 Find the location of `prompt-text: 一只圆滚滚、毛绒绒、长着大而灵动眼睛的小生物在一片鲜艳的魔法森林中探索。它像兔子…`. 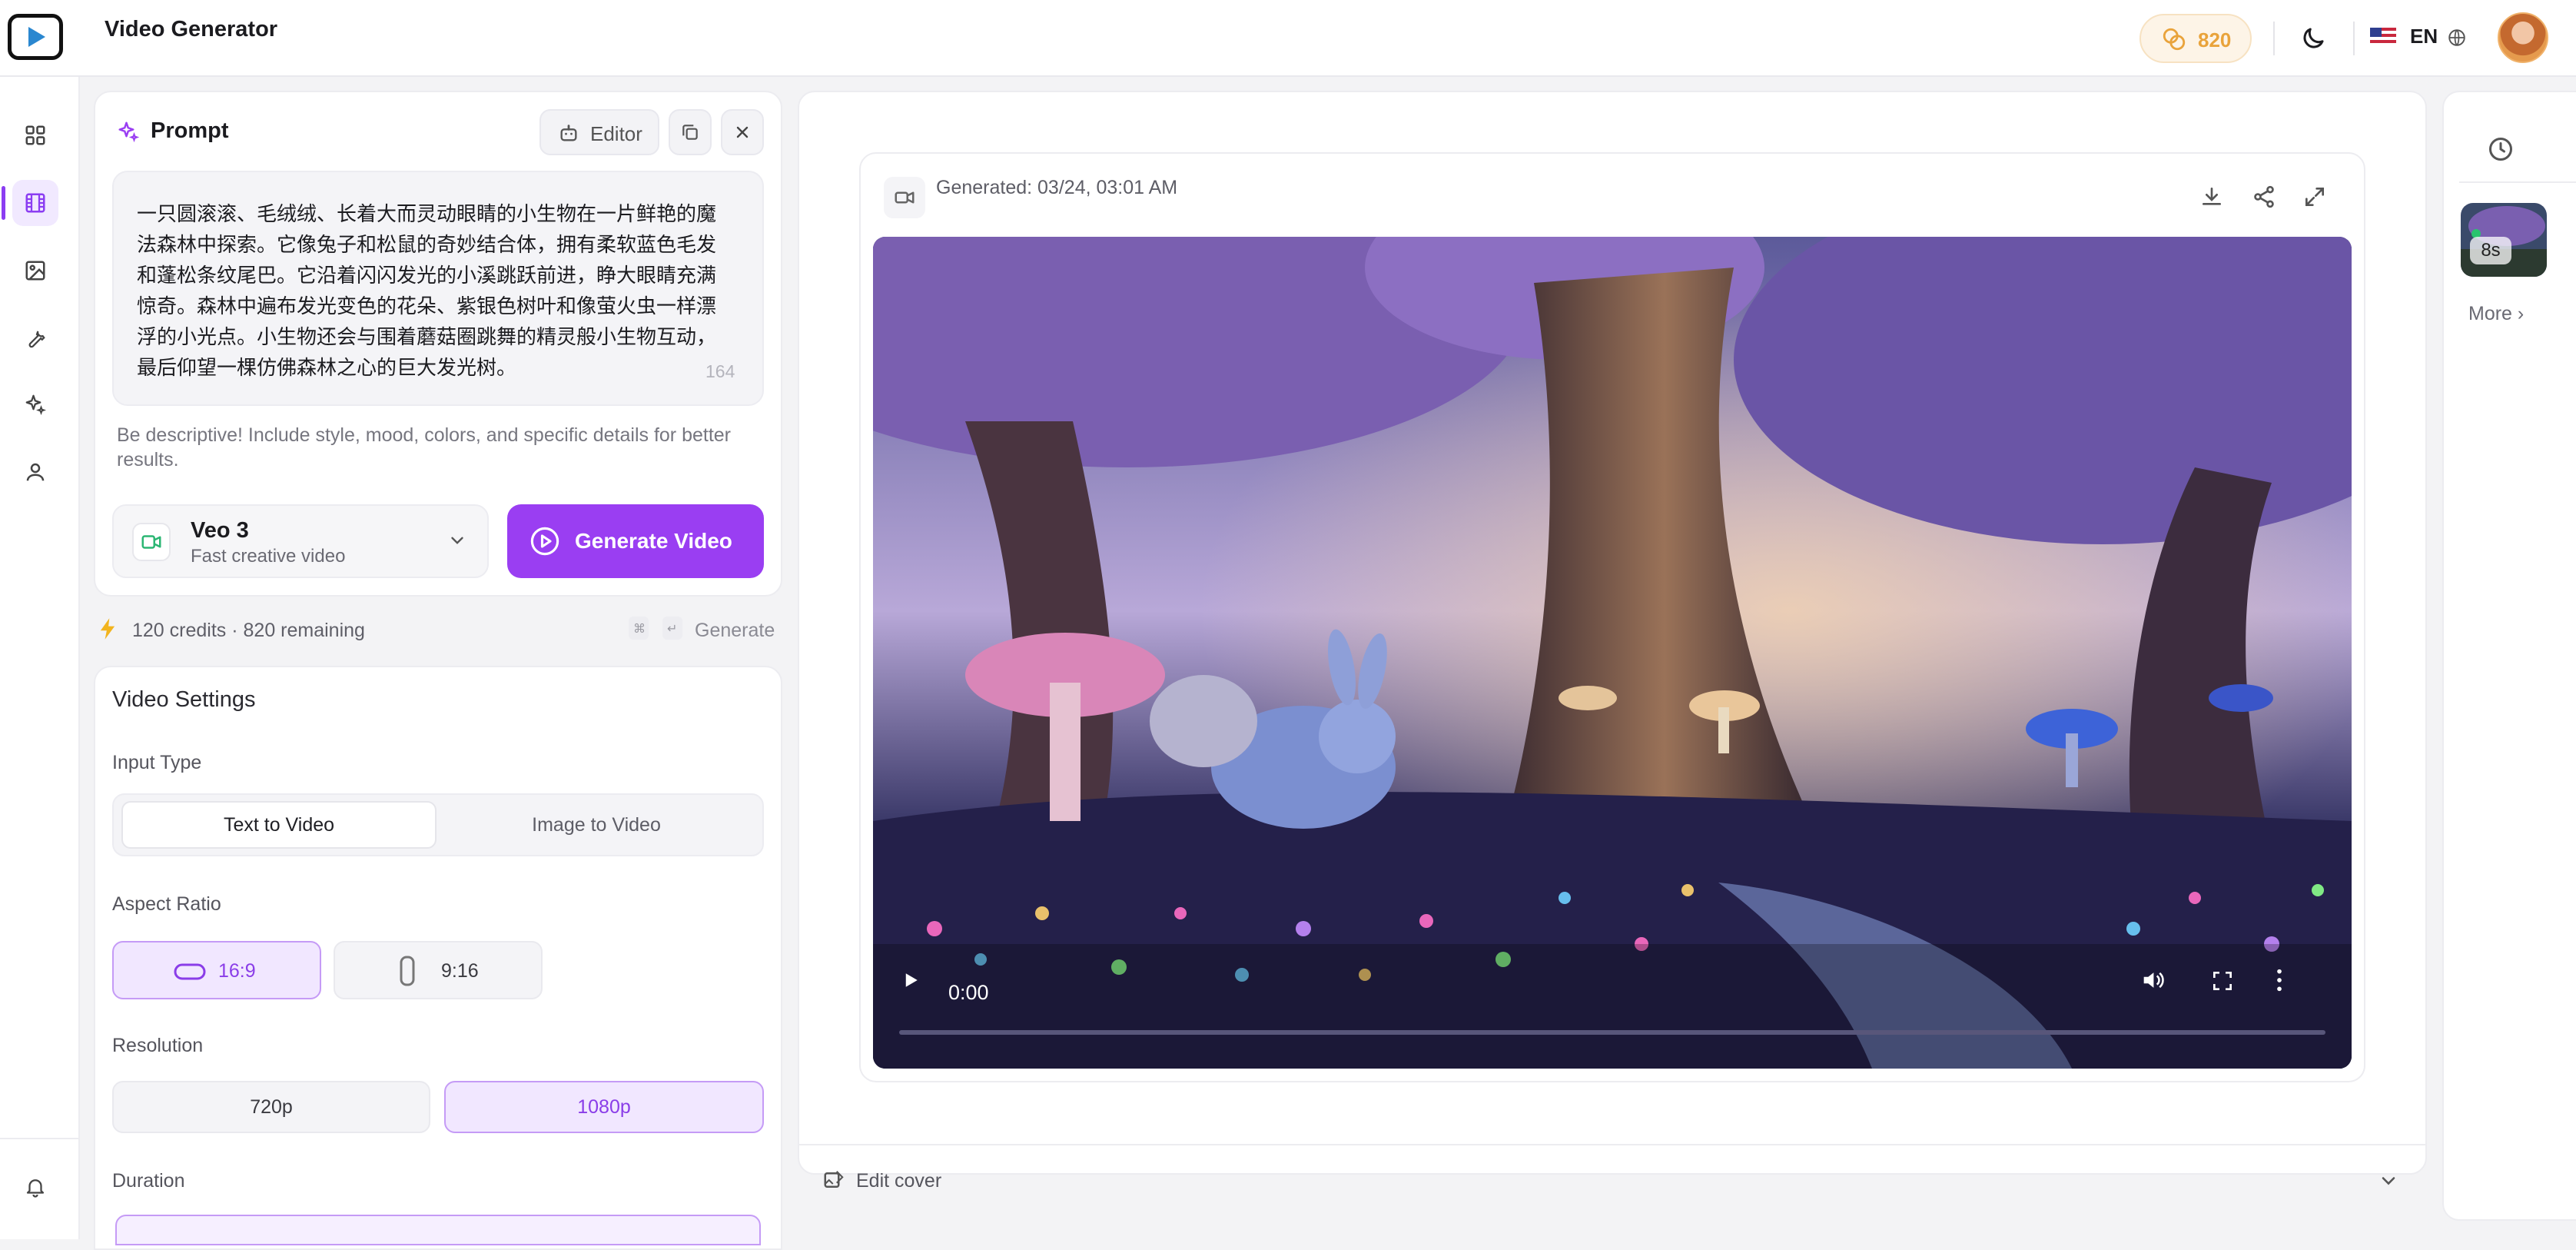

prompt-text: 一只圆滚滚、毛绒绒、长着大而灵动眼睛的小生物在一片鲜艳的魔法森林中探索。它像兔子… is located at coordinates (429, 290).